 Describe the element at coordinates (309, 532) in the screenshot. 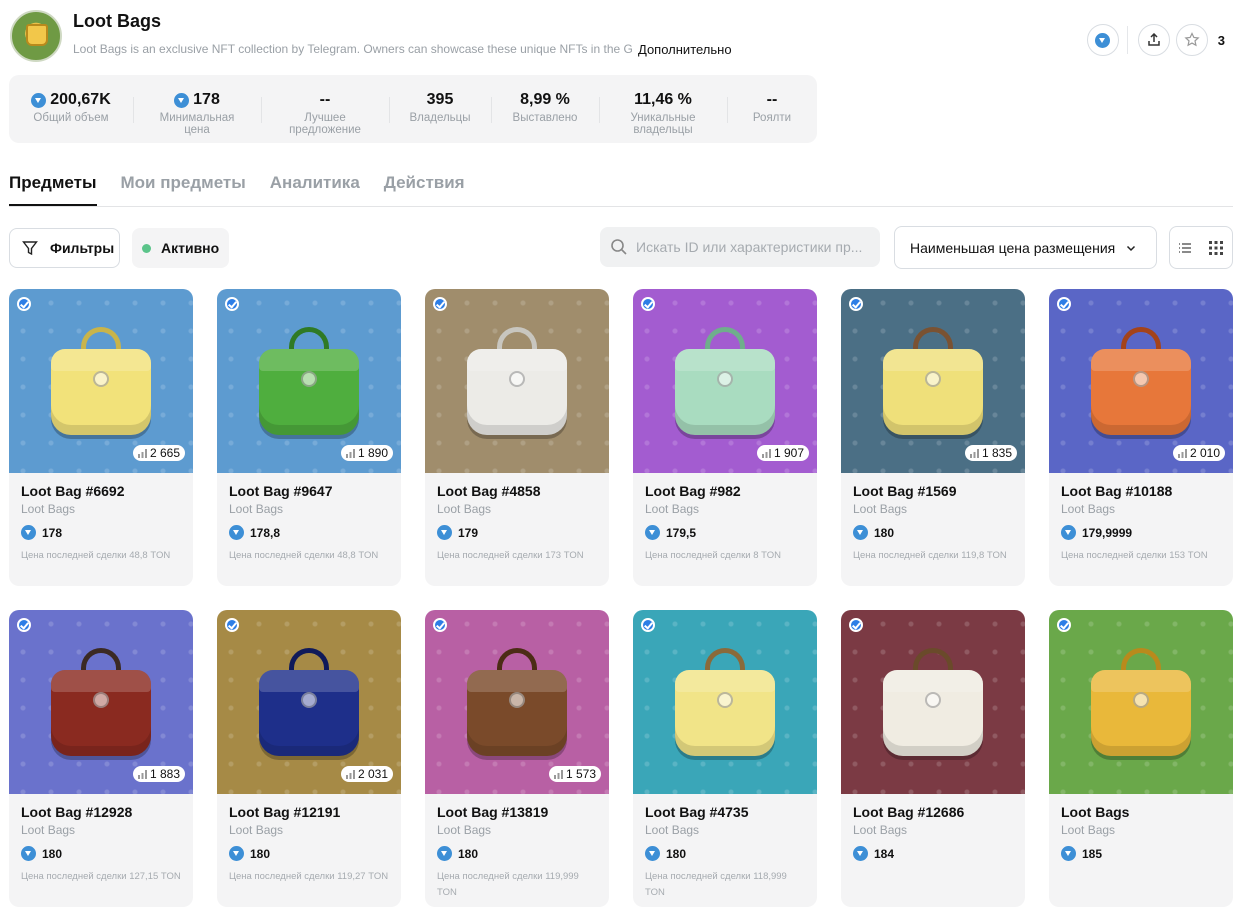

I see `item-price: 178,8` at that location.